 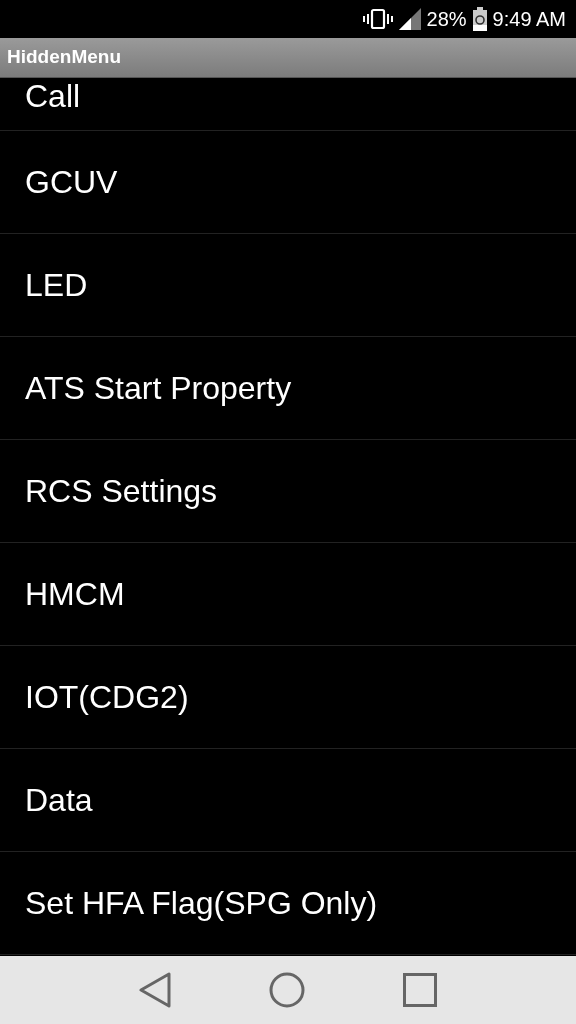 What do you see at coordinates (479, 19) in the screenshot?
I see `battery-charging-icon` at bounding box center [479, 19].